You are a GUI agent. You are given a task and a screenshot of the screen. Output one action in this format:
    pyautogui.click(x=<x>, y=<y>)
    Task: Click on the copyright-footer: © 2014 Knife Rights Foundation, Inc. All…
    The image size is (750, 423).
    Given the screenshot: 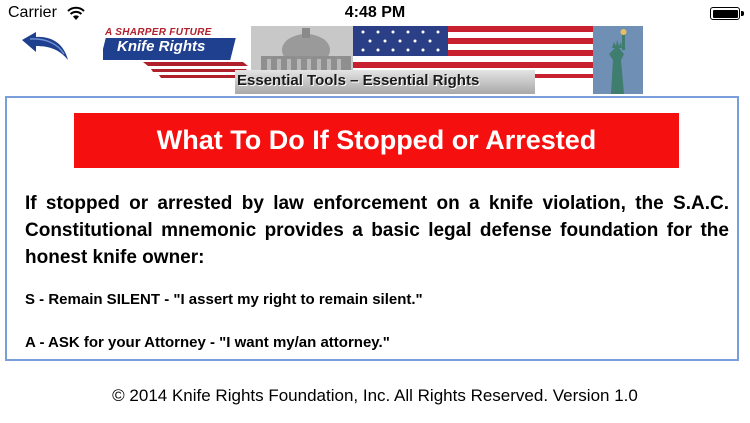 What is the action you would take?
    pyautogui.click(x=375, y=395)
    